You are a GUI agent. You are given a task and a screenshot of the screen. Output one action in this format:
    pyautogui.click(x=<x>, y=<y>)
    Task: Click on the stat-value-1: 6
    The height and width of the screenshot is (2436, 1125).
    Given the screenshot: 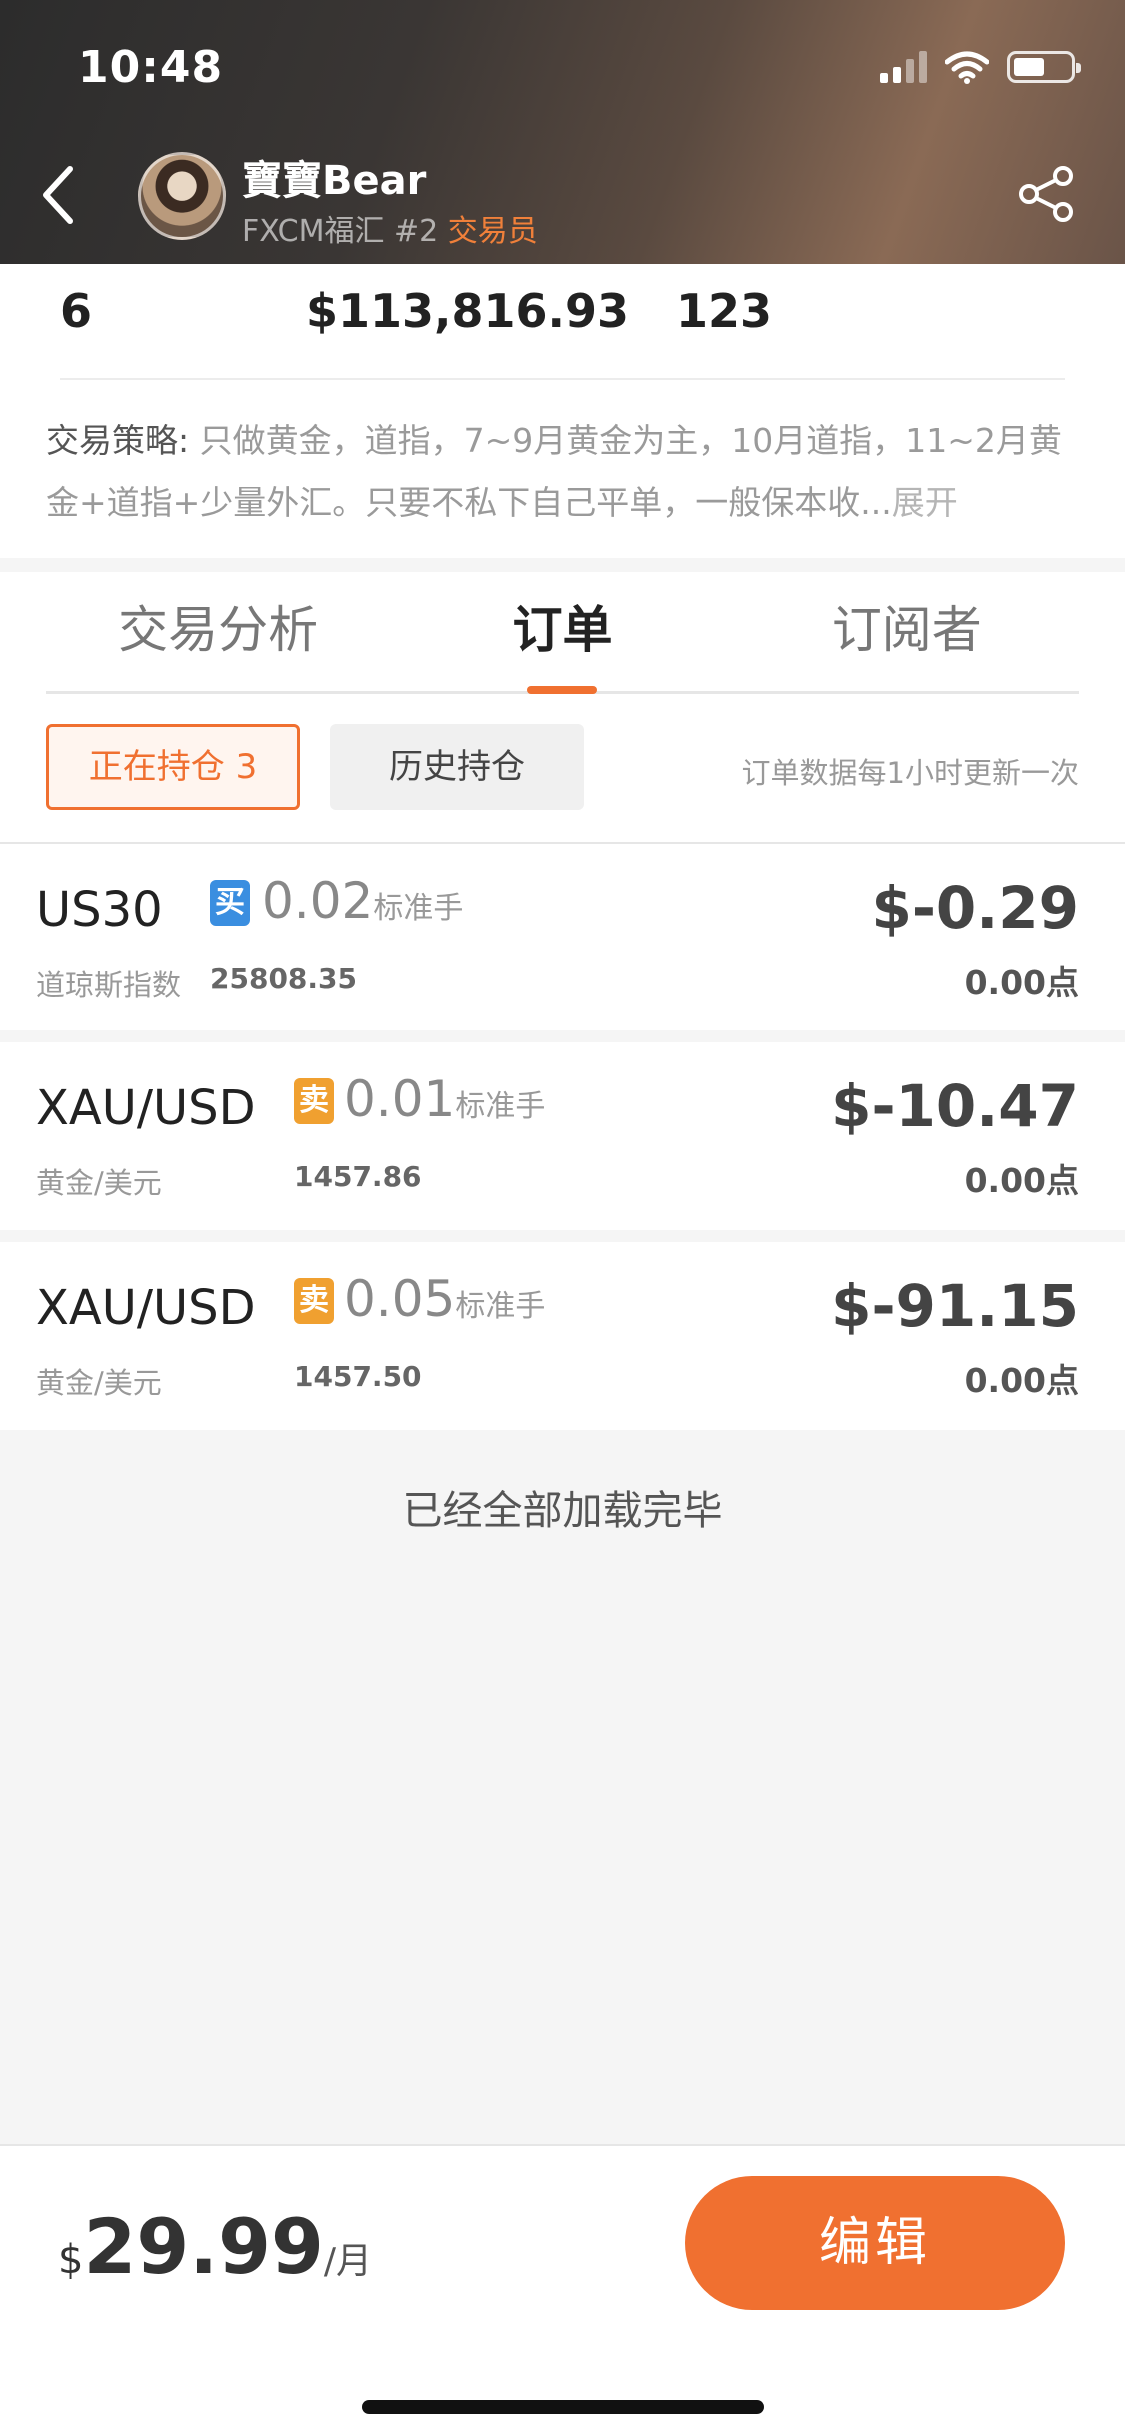 What is the action you would take?
    pyautogui.click(x=76, y=311)
    